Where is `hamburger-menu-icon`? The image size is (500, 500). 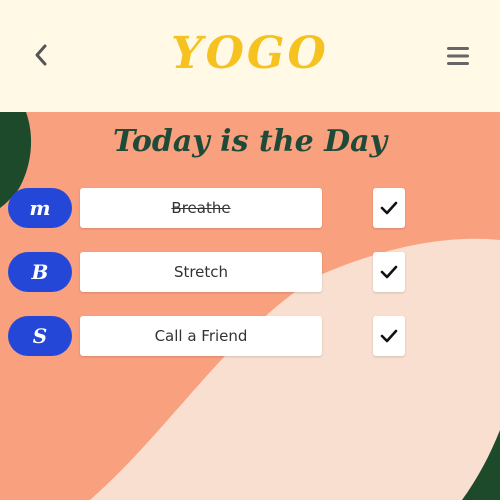 hamburger-menu-icon is located at coordinates (458, 56).